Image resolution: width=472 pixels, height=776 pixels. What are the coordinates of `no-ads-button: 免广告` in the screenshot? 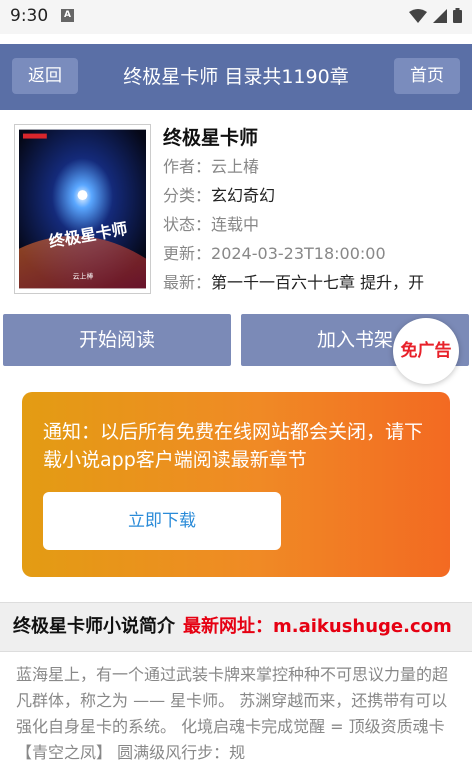 It's located at (426, 351).